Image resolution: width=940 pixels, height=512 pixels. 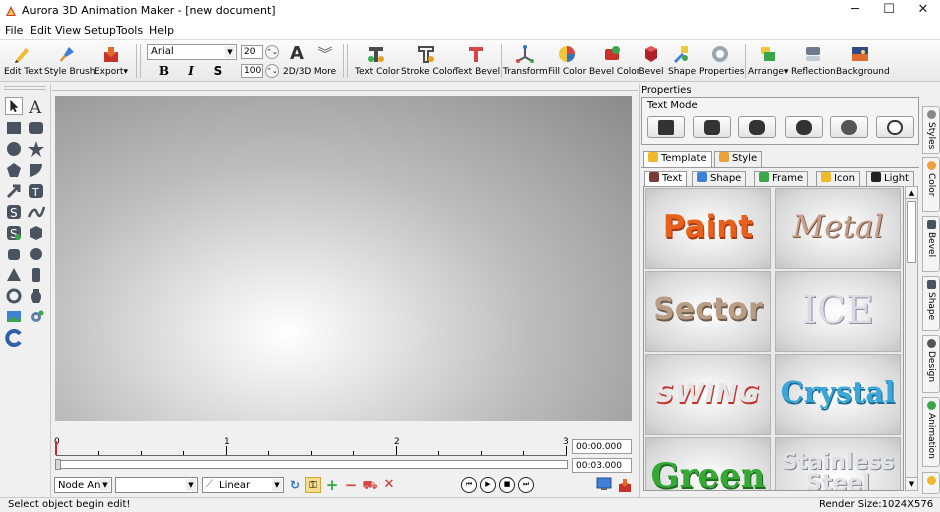 What do you see at coordinates (14, 212) in the screenshot?
I see `s-shape-tool-icon: S` at bounding box center [14, 212].